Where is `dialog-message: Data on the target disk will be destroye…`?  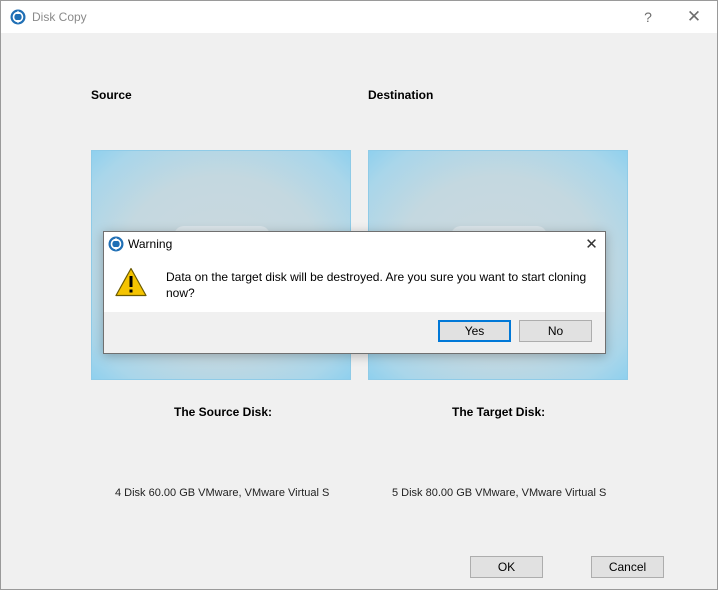
dialog-message: Data on the target disk will be destroye… is located at coordinates (376, 285).